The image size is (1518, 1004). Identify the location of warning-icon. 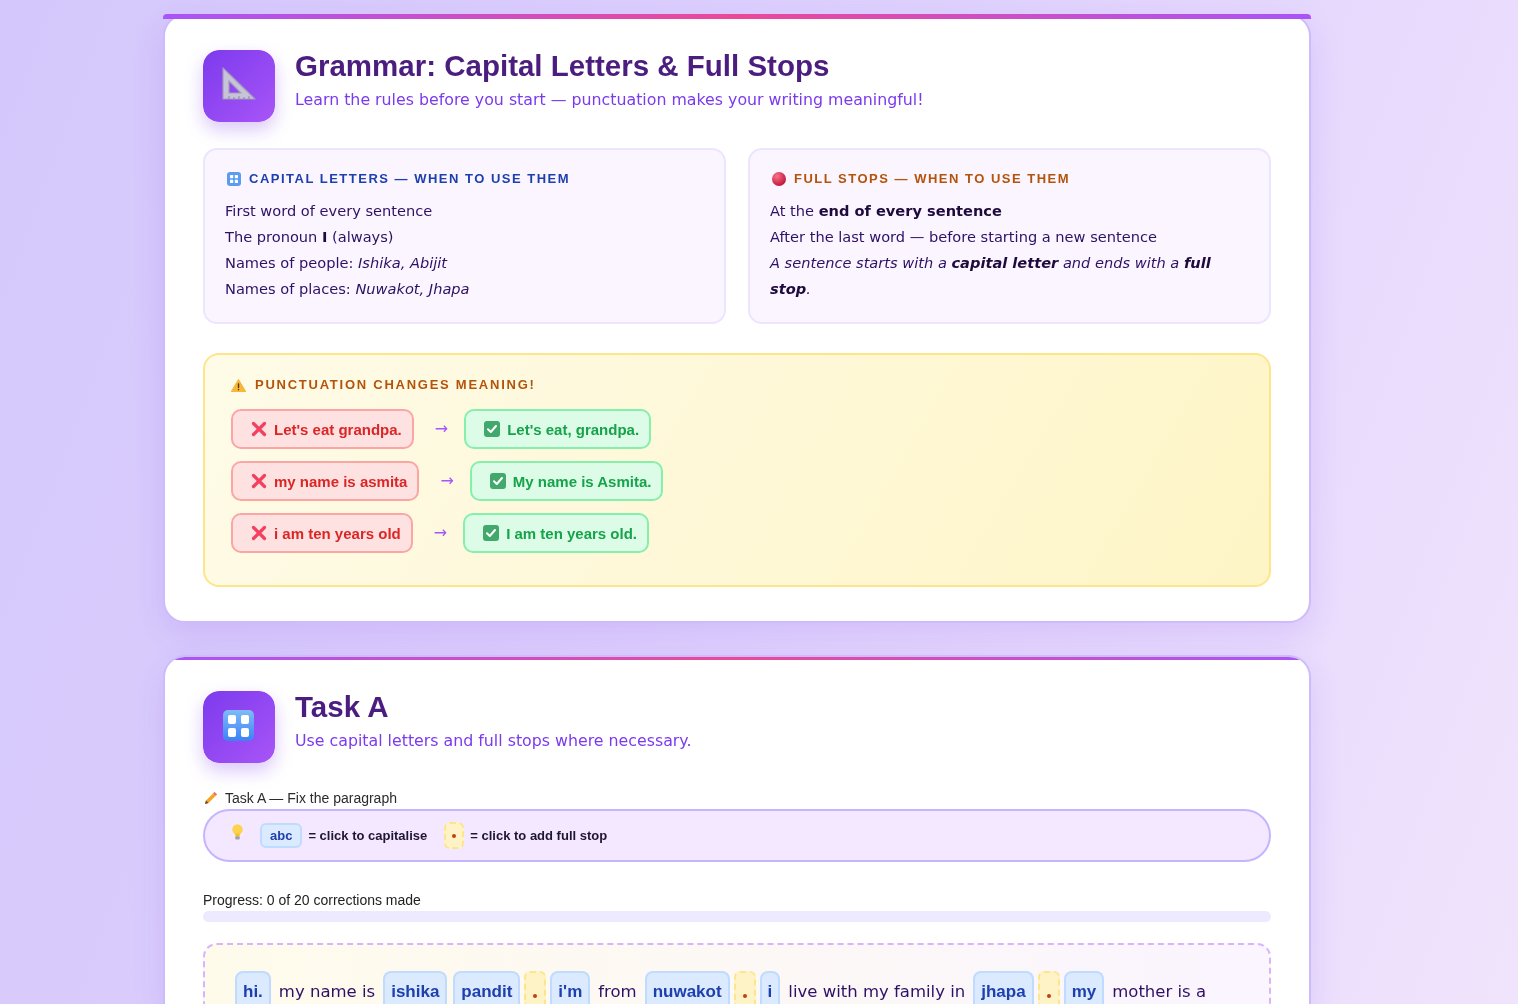
(238, 385).